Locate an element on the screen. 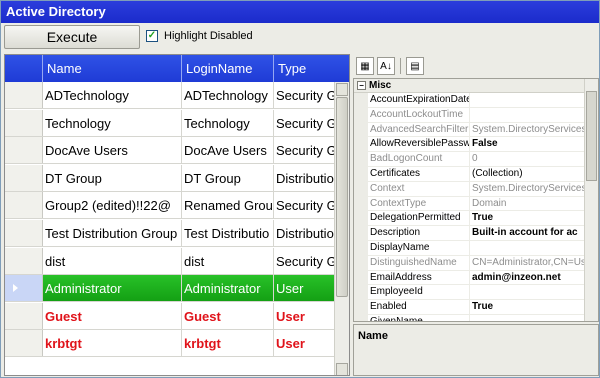 This screenshot has height=378, width=600. property-row: AllowReversiblePassw False is located at coordinates (476, 145).